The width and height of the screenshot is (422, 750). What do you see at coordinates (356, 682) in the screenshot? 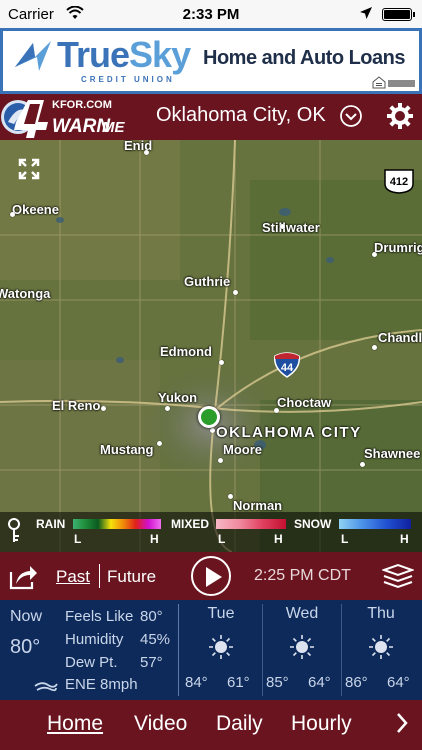
I see `forecast-high: 86°` at bounding box center [356, 682].